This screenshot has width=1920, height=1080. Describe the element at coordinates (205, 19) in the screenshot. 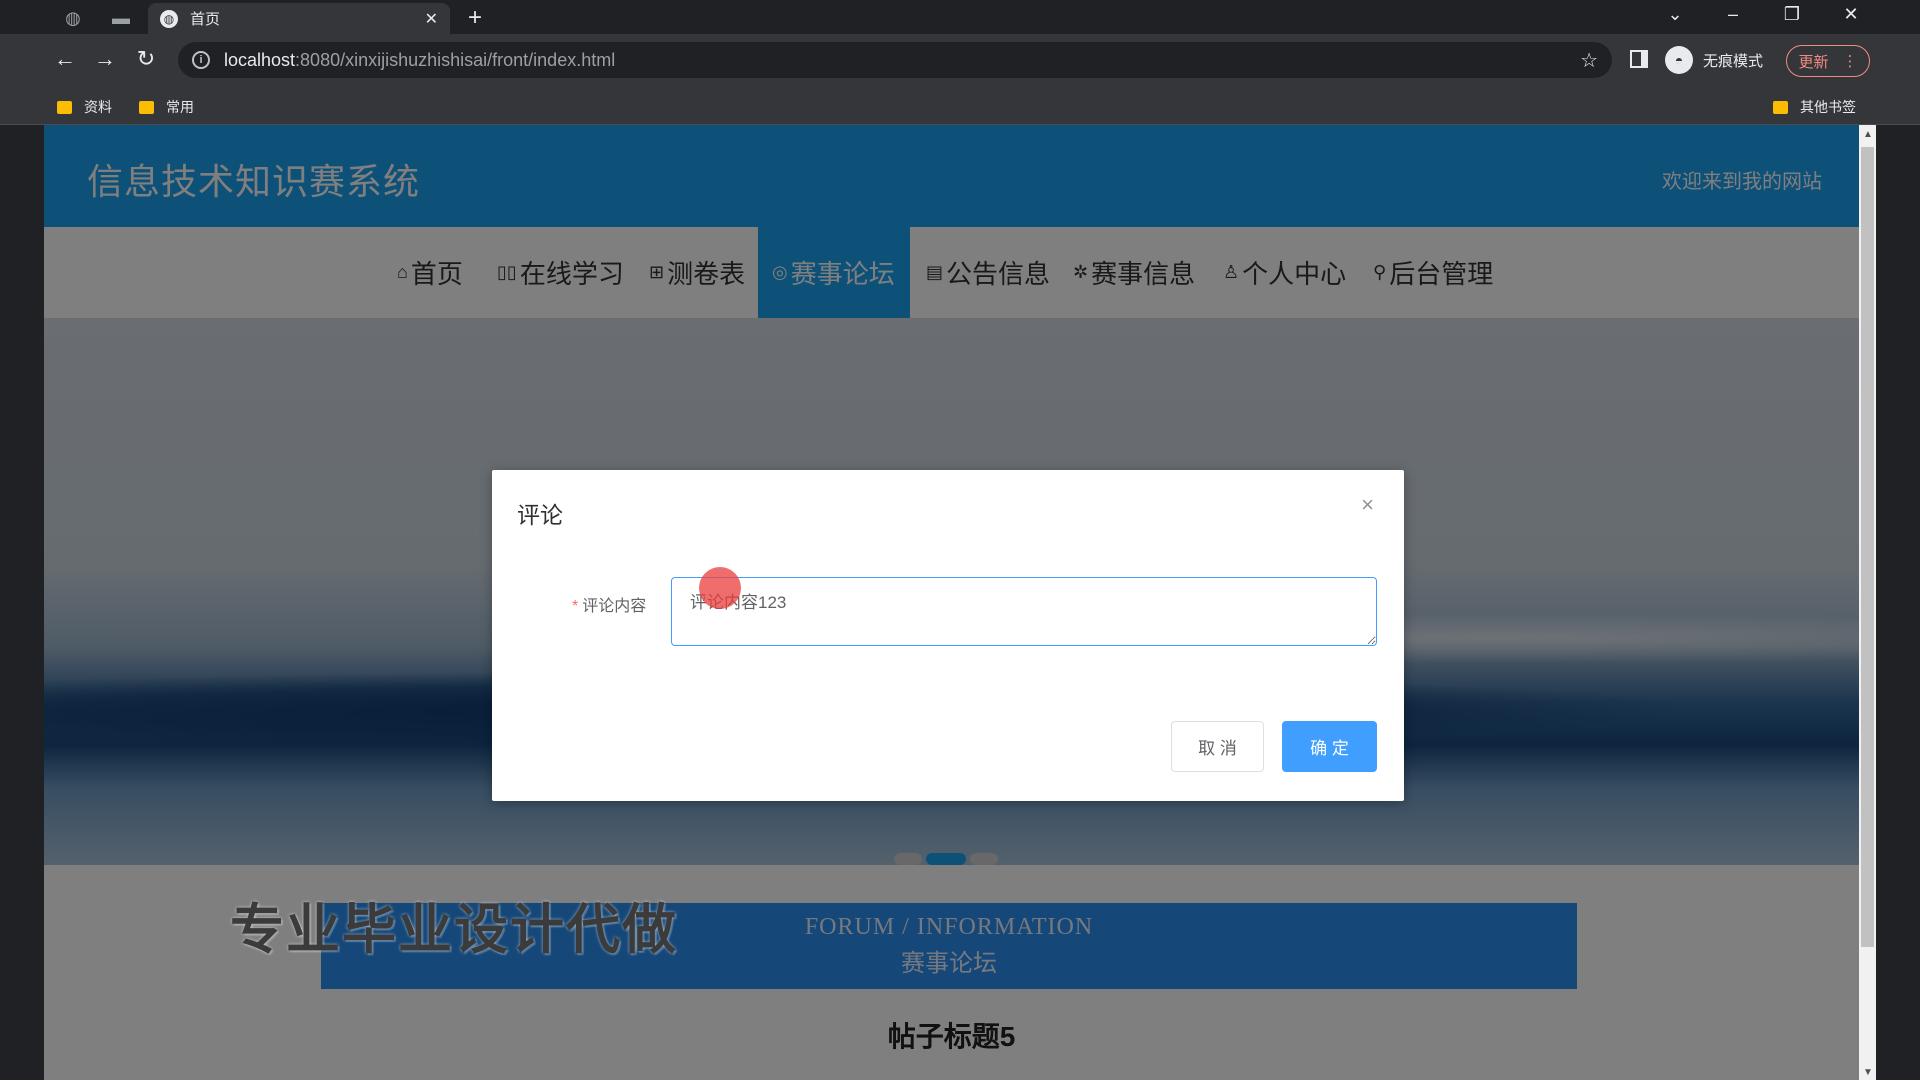

I see `tab-title: 首页` at that location.